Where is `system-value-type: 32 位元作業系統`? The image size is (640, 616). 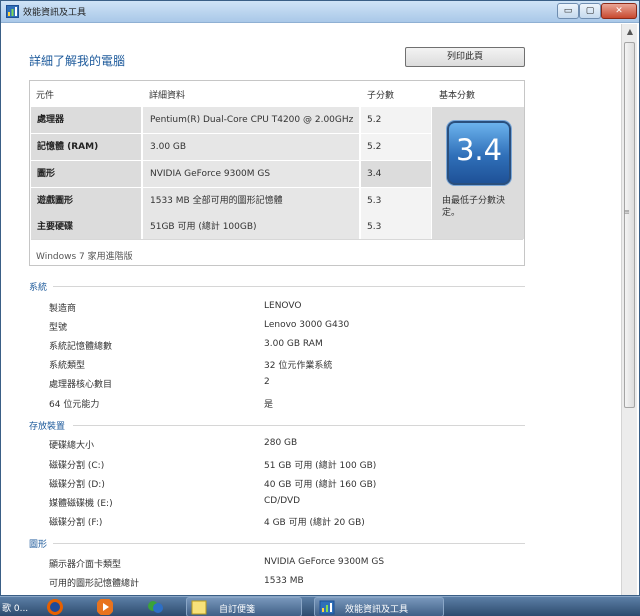
system-value-type: 32 位元作業系統 is located at coordinates (298, 366).